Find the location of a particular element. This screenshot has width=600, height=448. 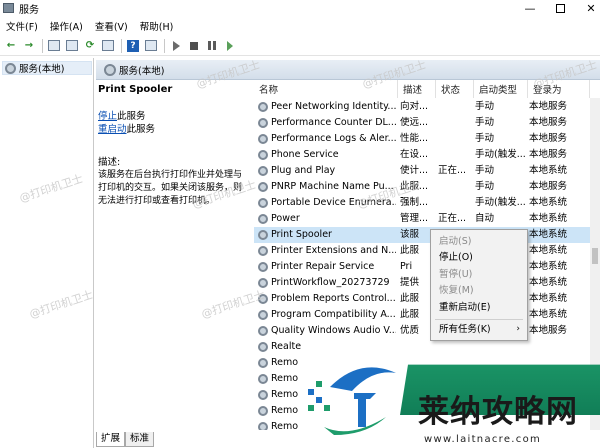

context-start: 启动(S) is located at coordinates (455, 241).